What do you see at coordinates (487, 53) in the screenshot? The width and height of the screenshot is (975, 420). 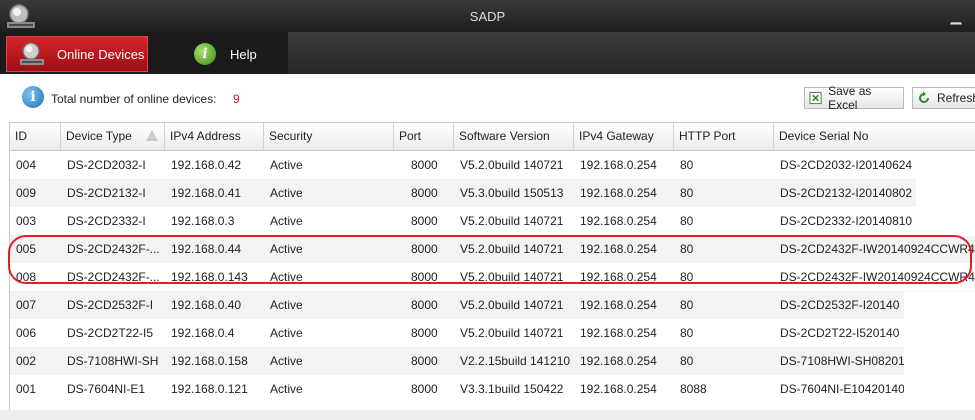 I see `tab-bar: Online Devices i Help` at bounding box center [487, 53].